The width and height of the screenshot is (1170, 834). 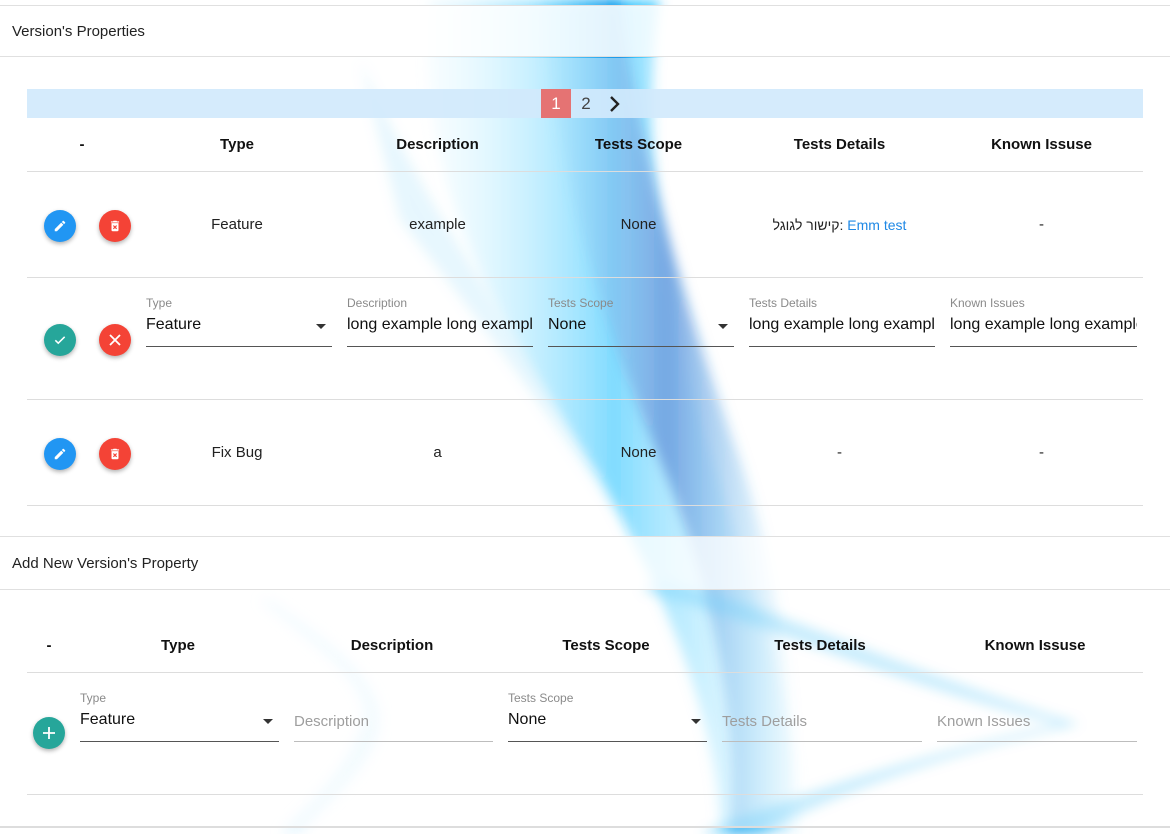 I want to click on save-button, so click(x=60, y=340).